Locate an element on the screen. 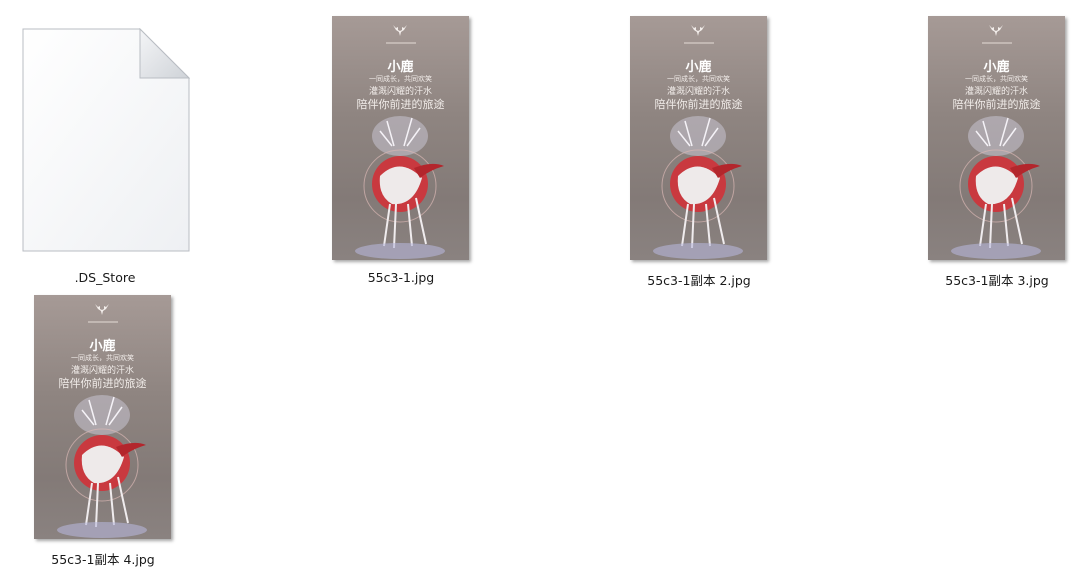 This screenshot has height=578, width=1071. file-name: 55c3-1.jpg is located at coordinates (401, 277).